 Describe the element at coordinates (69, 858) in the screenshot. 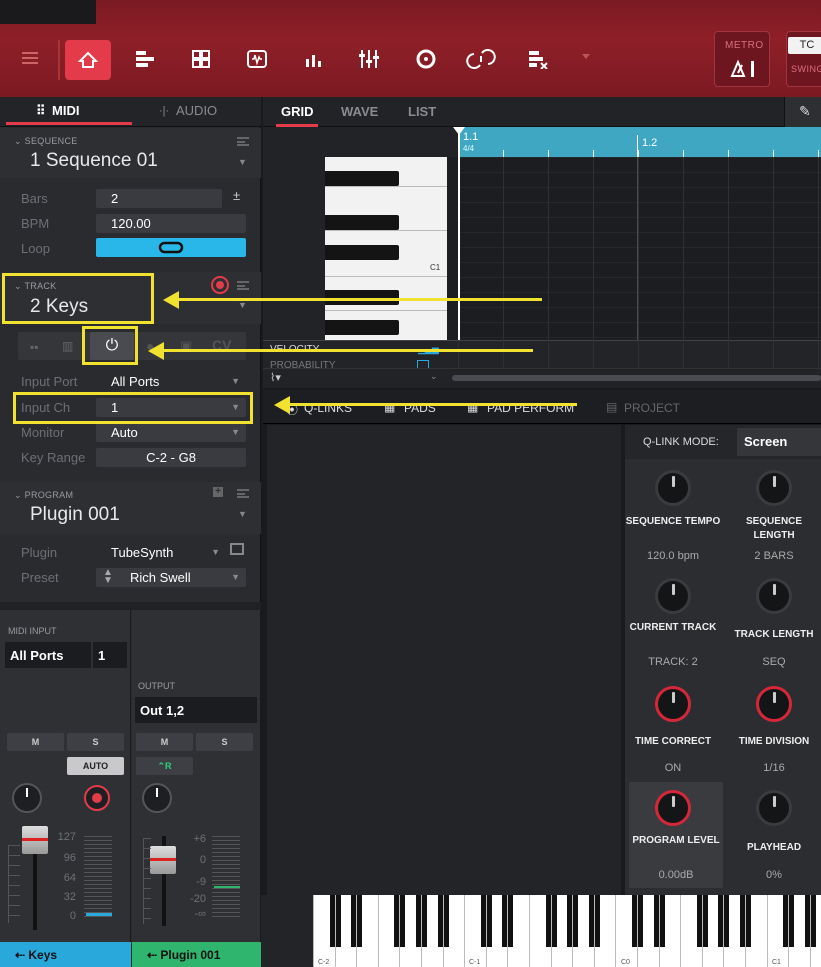

I see `scale-96: 96` at that location.